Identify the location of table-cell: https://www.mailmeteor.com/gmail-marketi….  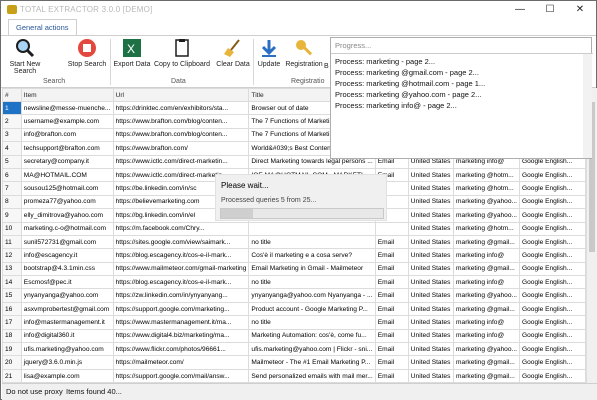
(181, 269).